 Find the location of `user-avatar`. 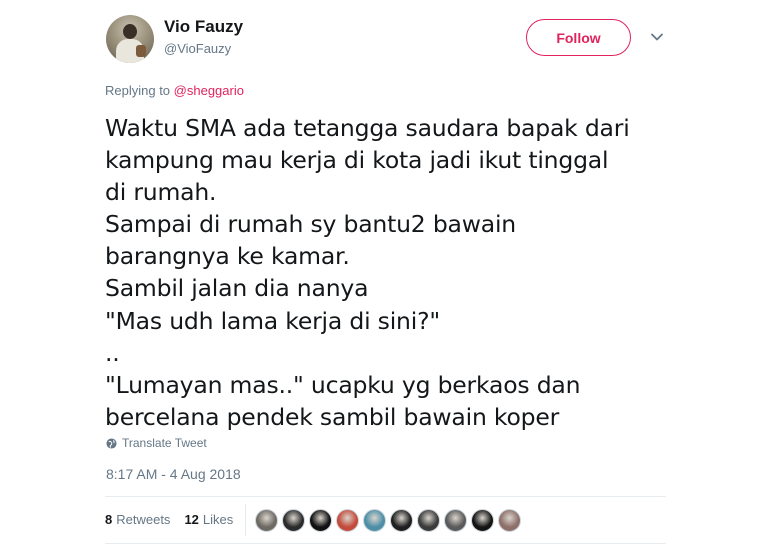

user-avatar is located at coordinates (130, 39).